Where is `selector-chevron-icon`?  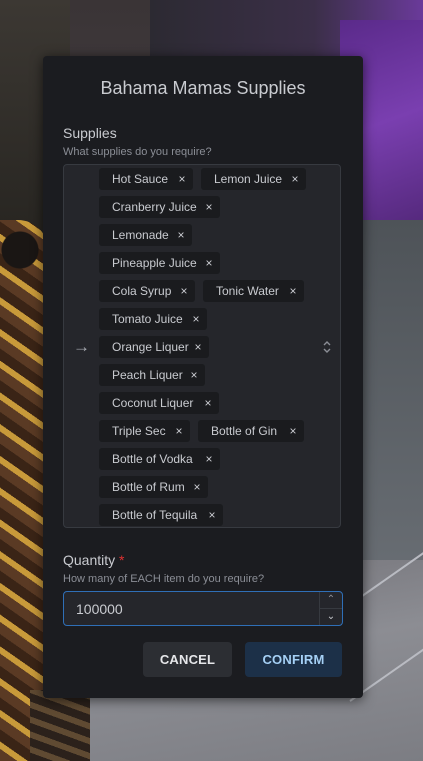 selector-chevron-icon is located at coordinates (327, 347).